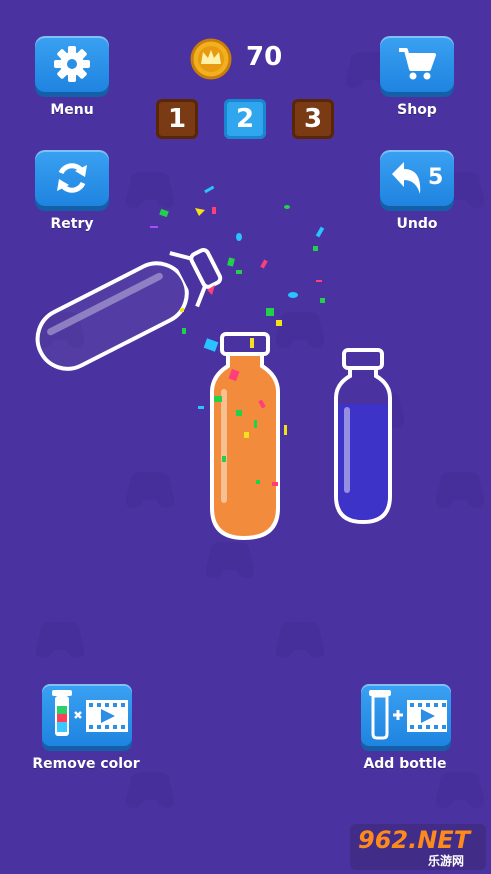 Image resolution: width=491 pixels, height=874 pixels. I want to click on cart-icon, so click(417, 64).